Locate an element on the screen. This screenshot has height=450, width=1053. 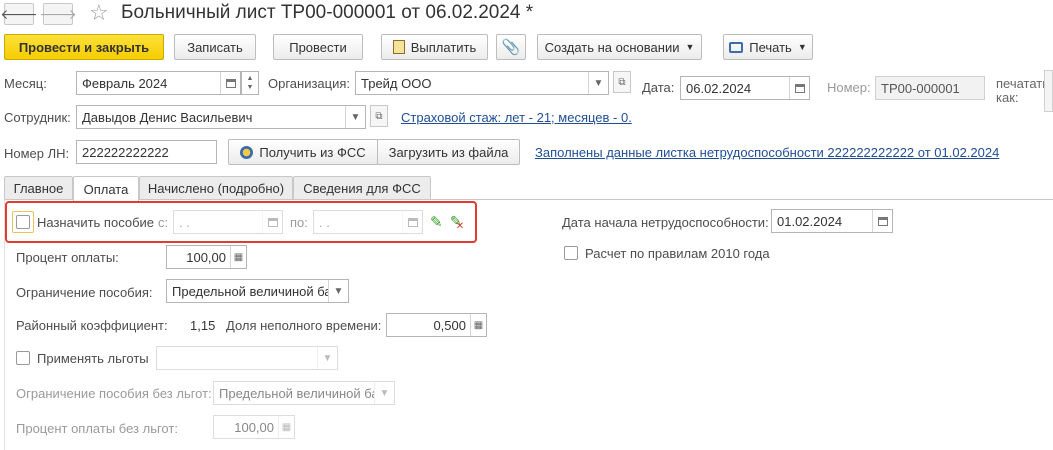
date-value: 06.02.2024 is located at coordinates (719, 88).